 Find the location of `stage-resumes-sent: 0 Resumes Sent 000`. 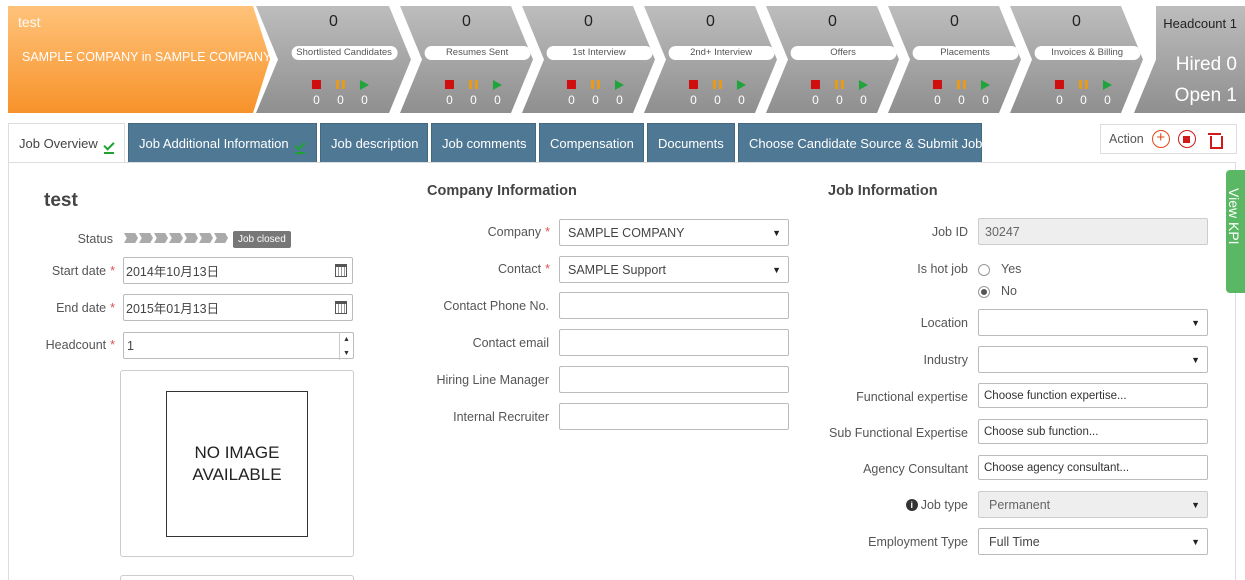

stage-resumes-sent: 0 Resumes Sent 000 is located at coordinates (466, 59).